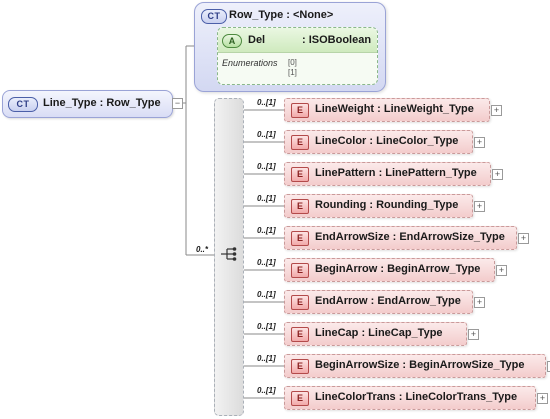  I want to click on root-type-title: Line_Type : Row_Type, so click(102, 103).